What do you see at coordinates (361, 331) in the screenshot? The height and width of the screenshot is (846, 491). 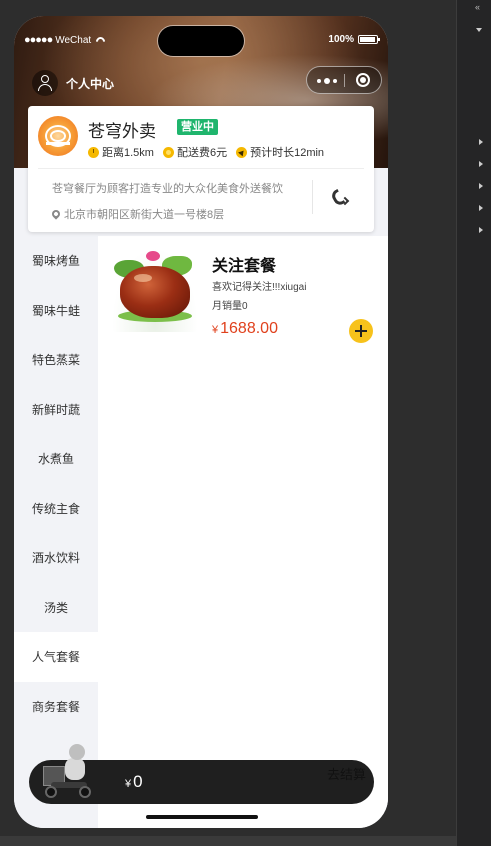 I see `add-to-cart-button` at bounding box center [361, 331].